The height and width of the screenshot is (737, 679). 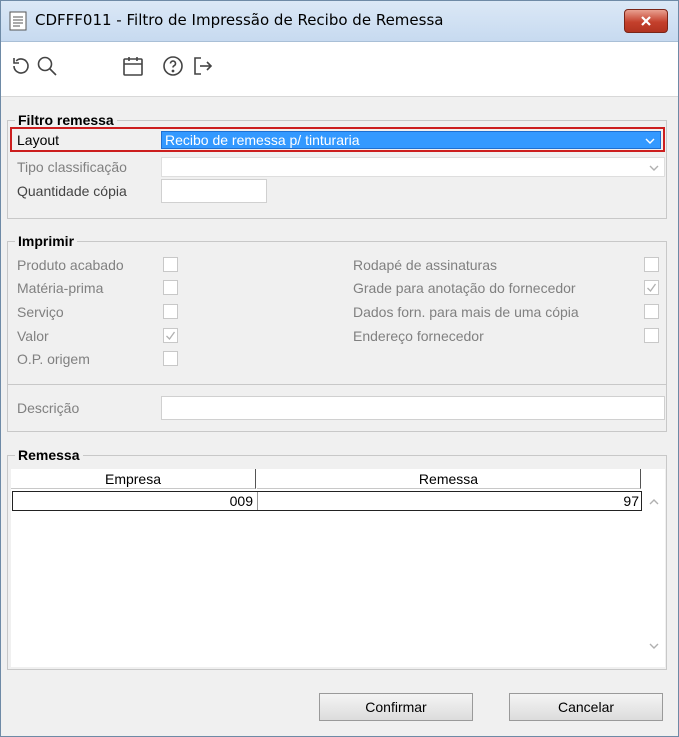 I want to click on imprimir-divider, so click(x=337, y=384).